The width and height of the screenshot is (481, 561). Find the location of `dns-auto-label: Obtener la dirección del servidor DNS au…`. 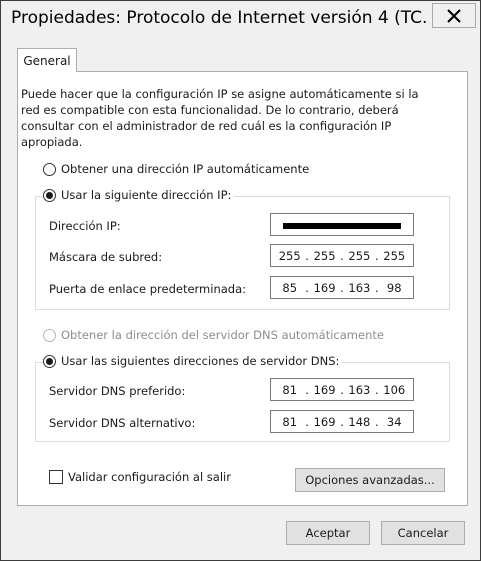

dns-auto-label: Obtener la dirección del servidor DNS au… is located at coordinates (222, 335).